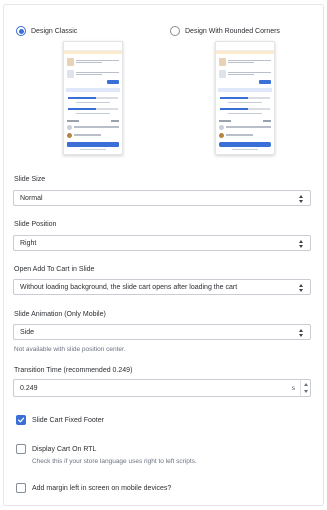 The height and width of the screenshot is (510, 327). Describe the element at coordinates (64, 449) in the screenshot. I see `display-rtl-label: Display Cart On RTL` at that location.